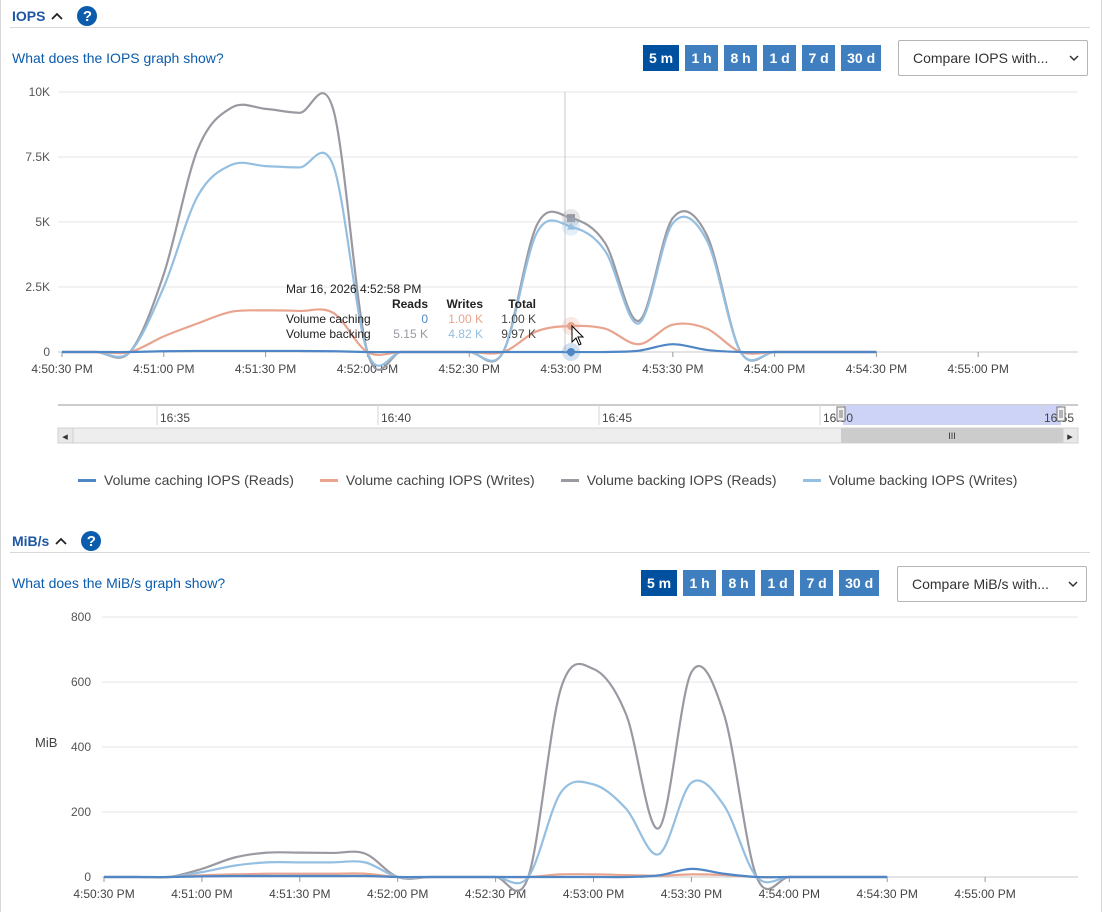  What do you see at coordinates (700, 583) in the screenshot?
I see `range-1h-button: 1 h` at bounding box center [700, 583].